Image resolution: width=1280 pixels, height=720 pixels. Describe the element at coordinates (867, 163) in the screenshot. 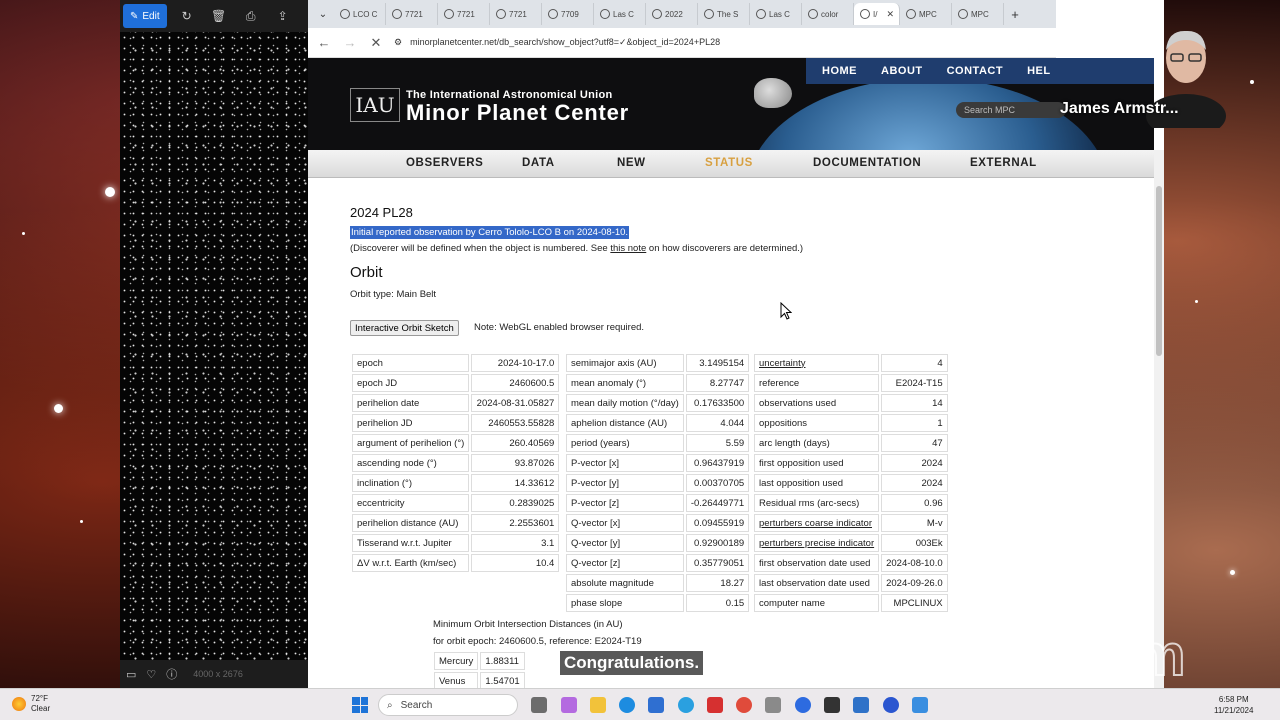

I see `nav-documentation: DOCUMENTATION` at that location.